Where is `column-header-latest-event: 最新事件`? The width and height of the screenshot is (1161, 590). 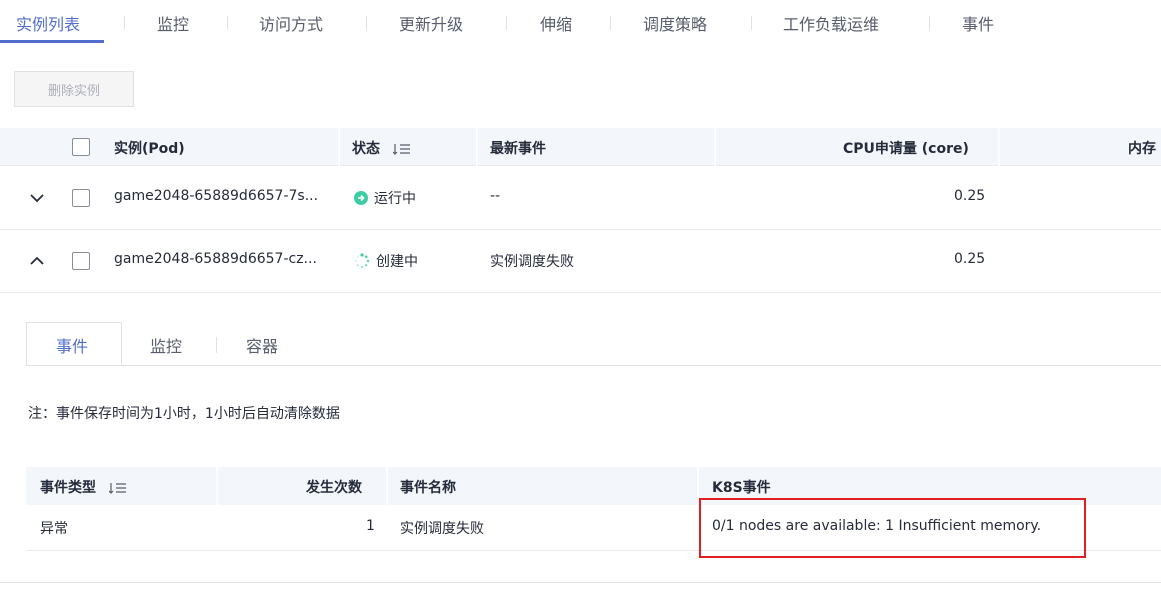 column-header-latest-event: 最新事件 is located at coordinates (518, 149).